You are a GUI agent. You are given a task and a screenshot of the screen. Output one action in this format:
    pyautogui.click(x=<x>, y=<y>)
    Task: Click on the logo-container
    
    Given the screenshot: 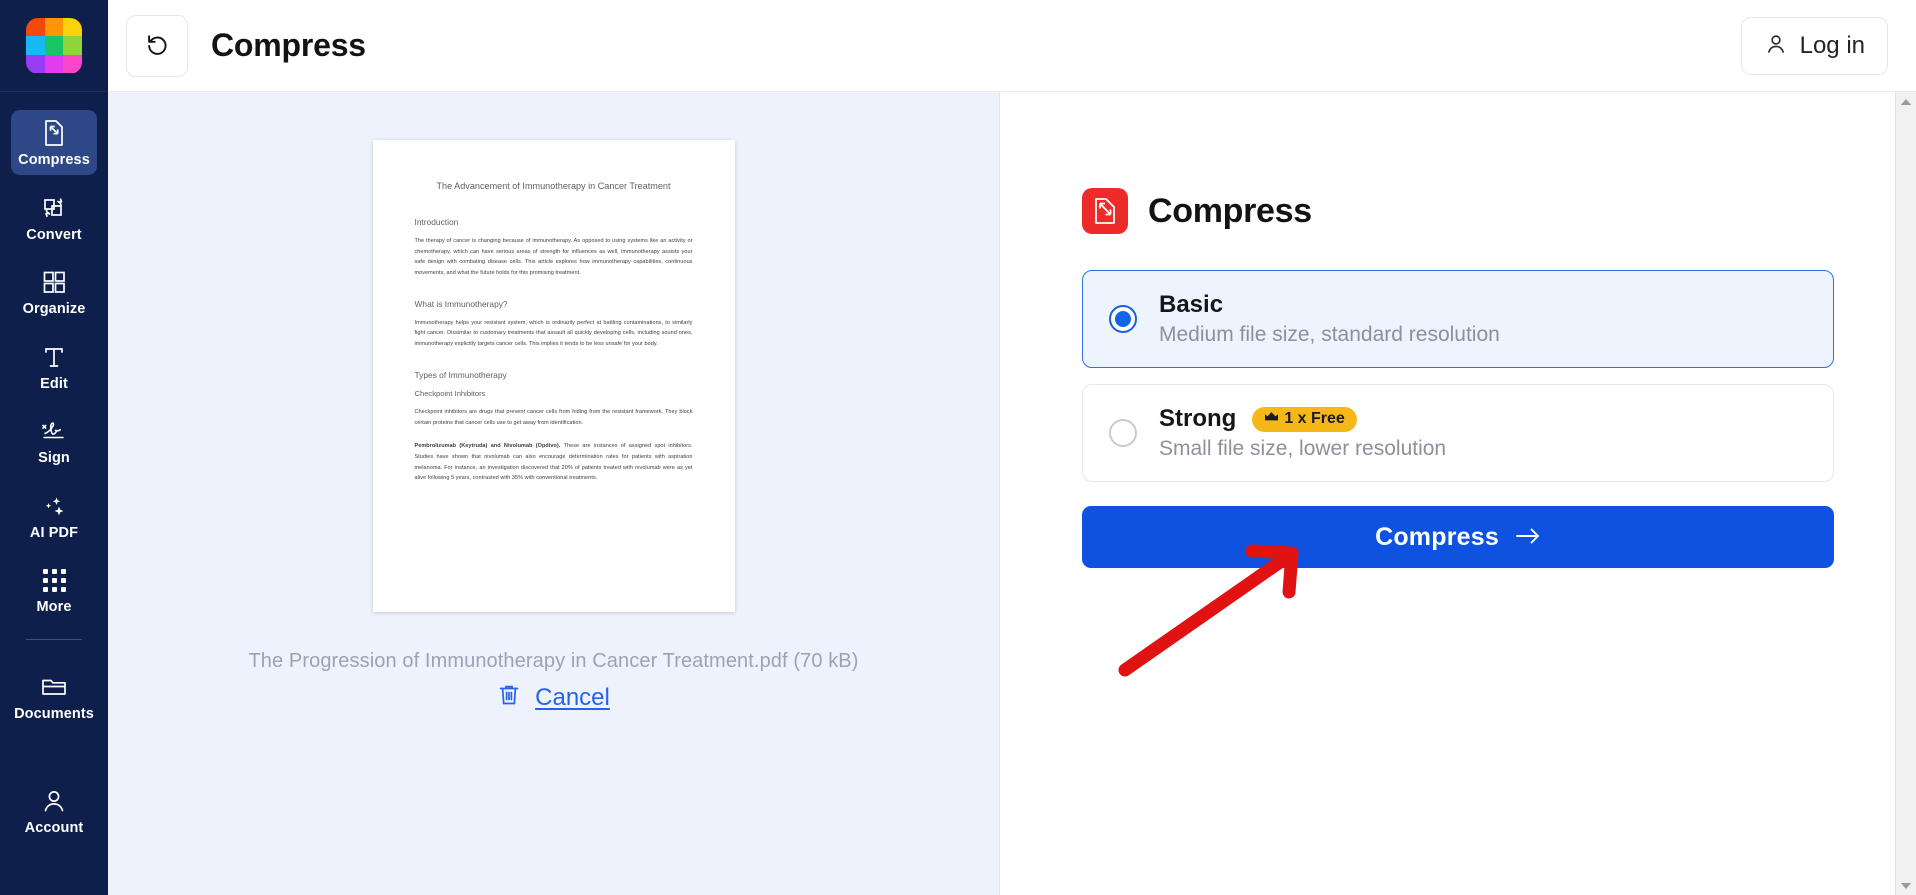 What is the action you would take?
    pyautogui.click(x=54, y=46)
    